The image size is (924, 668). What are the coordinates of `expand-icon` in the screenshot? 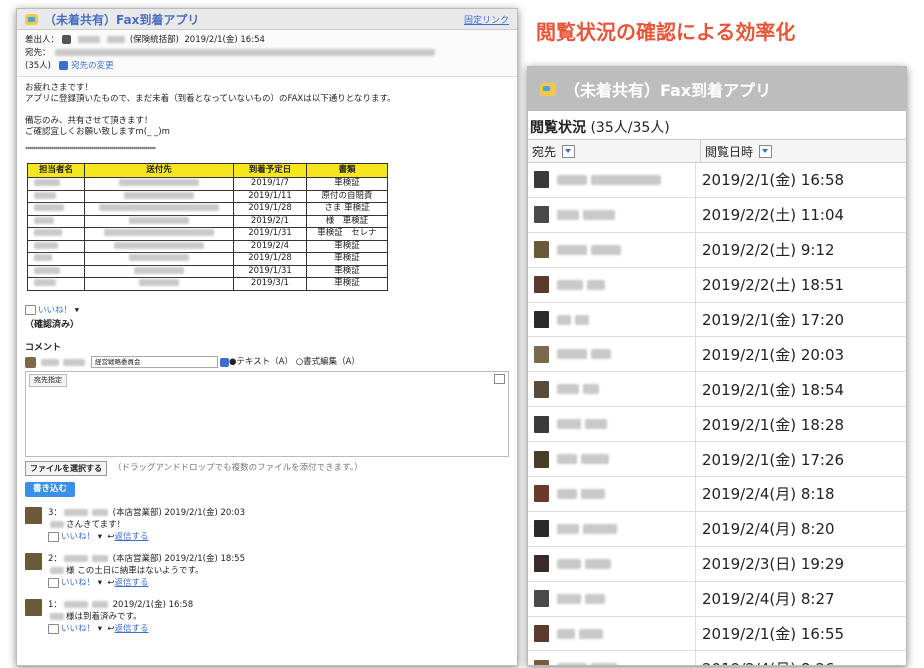 It's located at (499, 379).